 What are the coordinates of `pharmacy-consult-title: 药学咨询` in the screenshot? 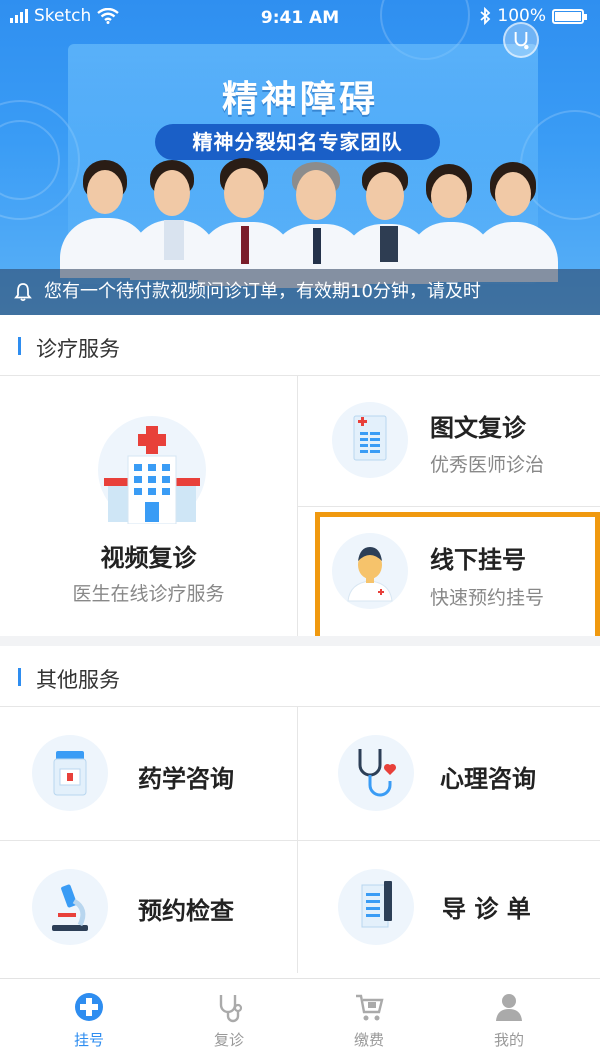 It's located at (186, 779).